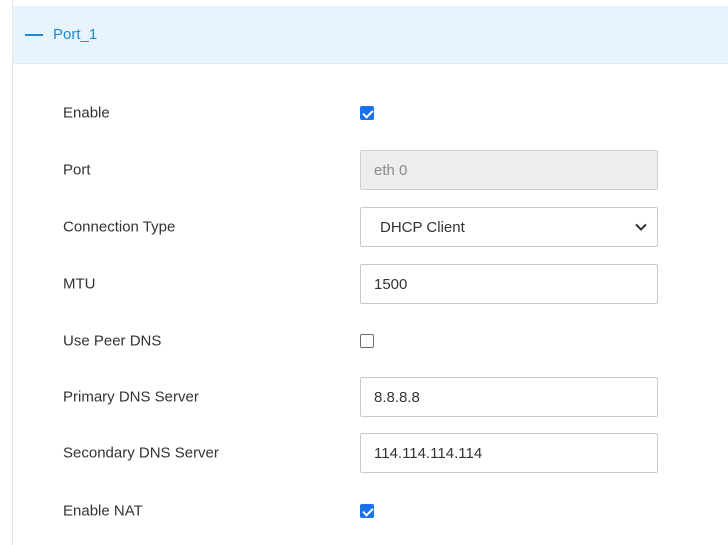 The height and width of the screenshot is (545, 728). Describe the element at coordinates (509, 170) in the screenshot. I see `port-field` at that location.